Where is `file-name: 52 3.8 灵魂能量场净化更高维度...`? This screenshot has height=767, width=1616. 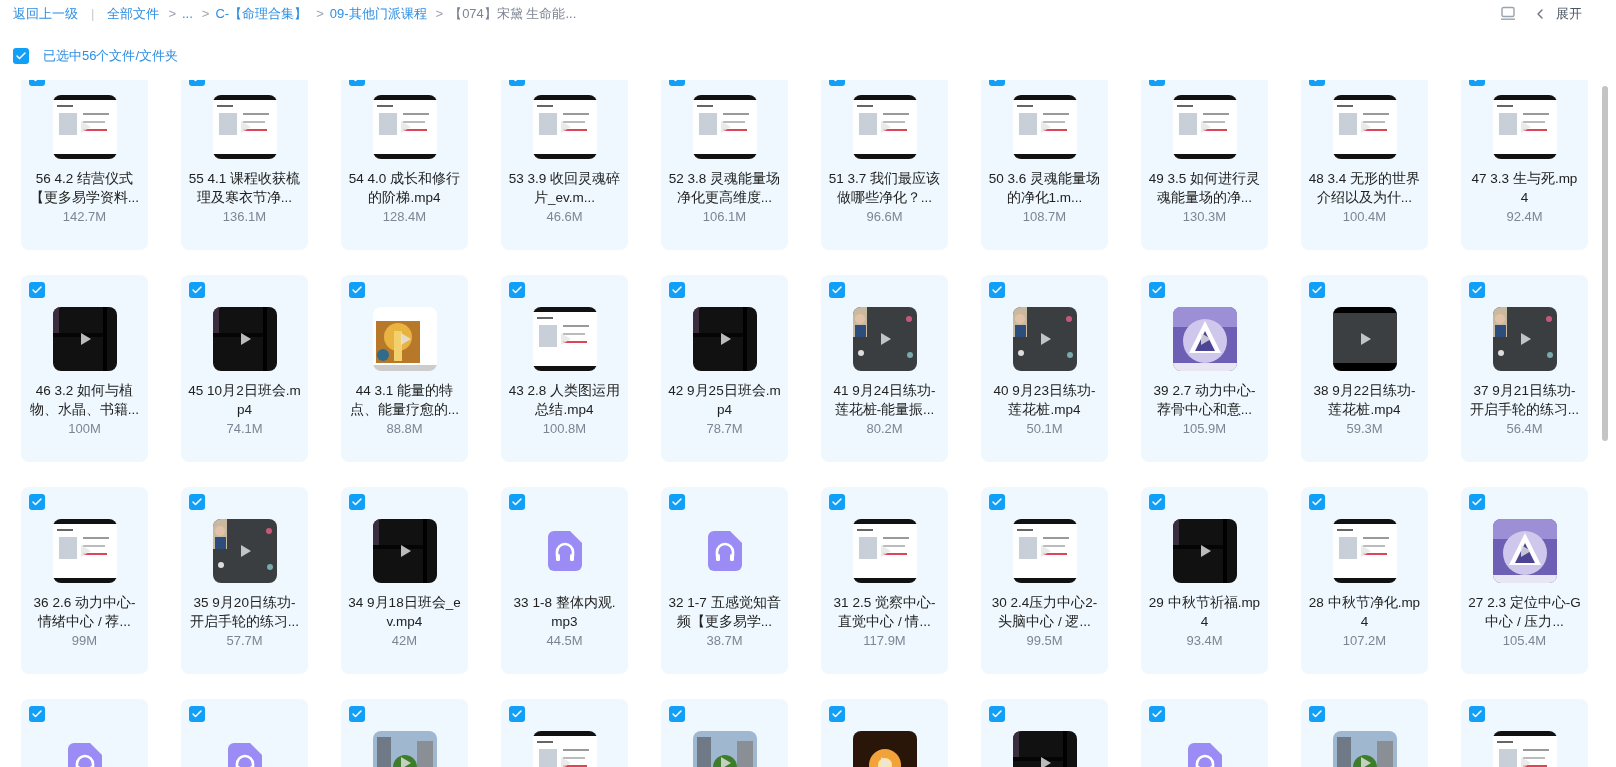 file-name: 52 3.8 灵魂能量场净化更高维度... is located at coordinates (724, 188).